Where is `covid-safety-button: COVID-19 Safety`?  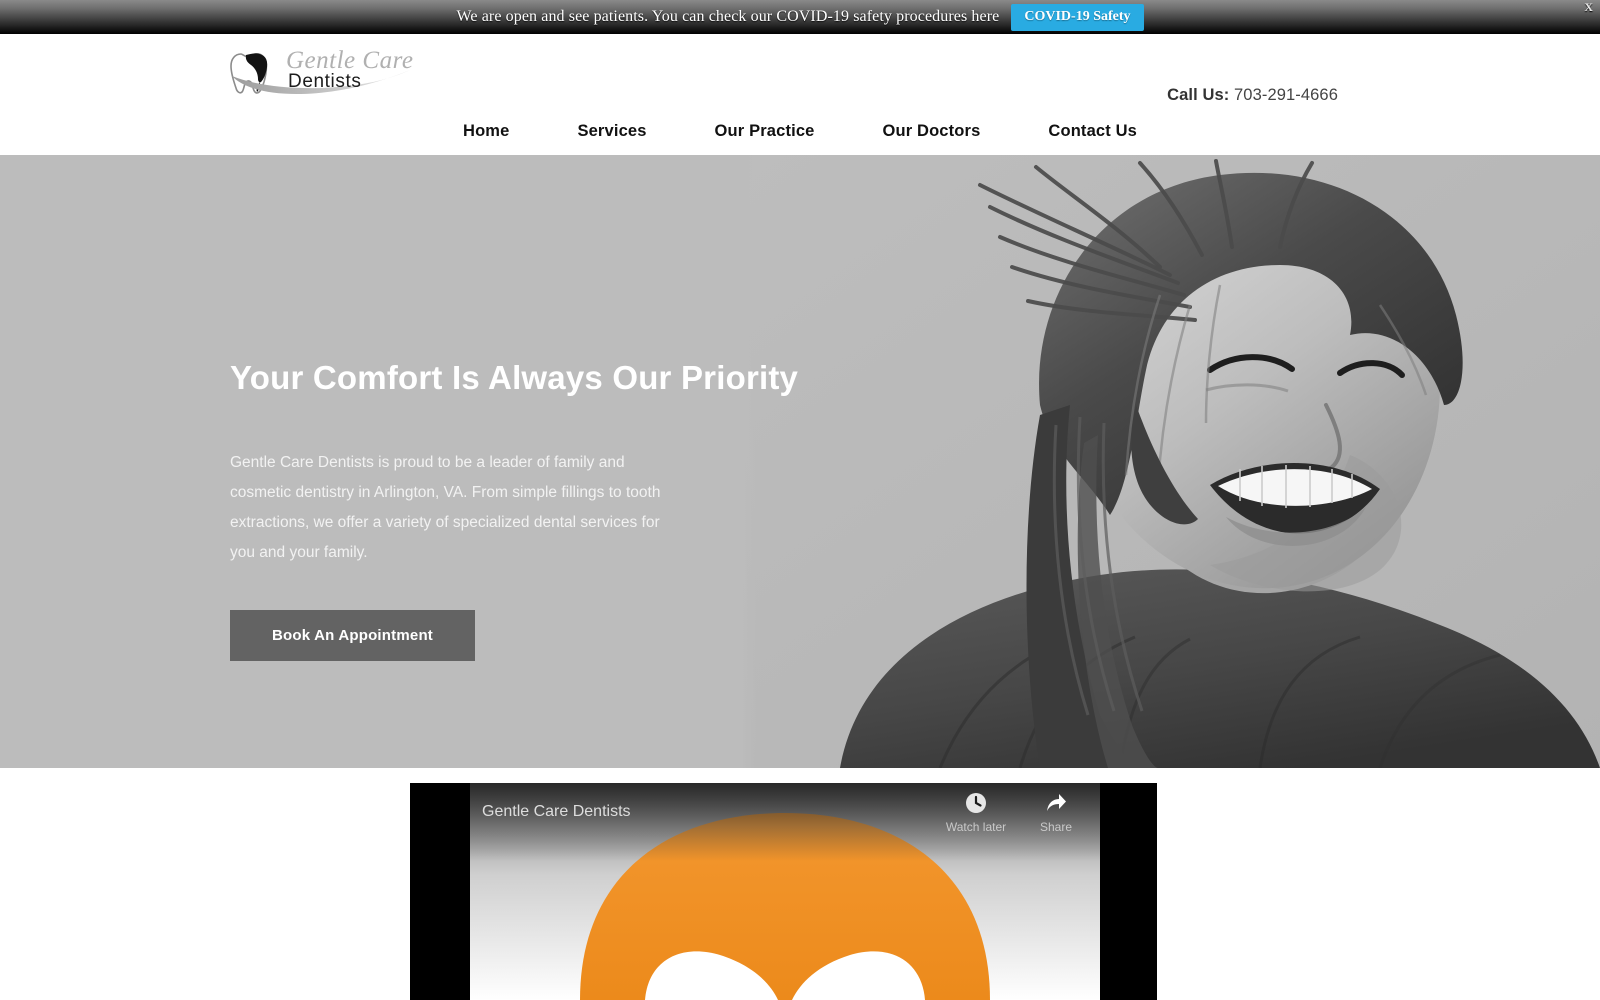 covid-safety-button: COVID-19 Safety is located at coordinates (1077, 17).